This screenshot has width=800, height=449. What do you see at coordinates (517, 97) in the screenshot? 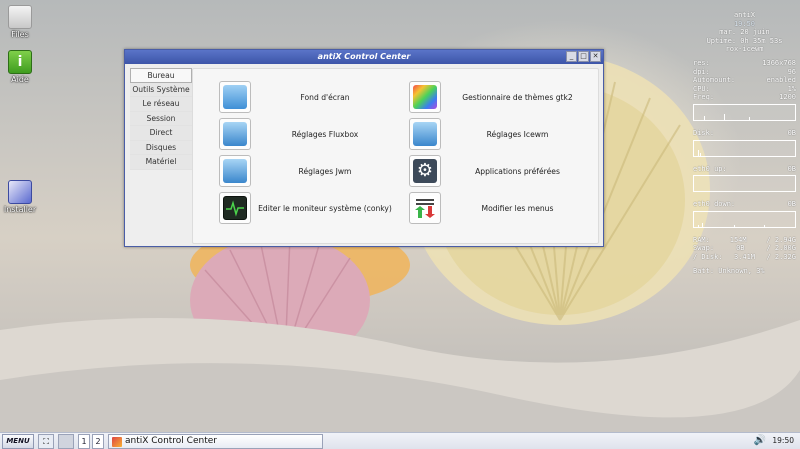
I see `entry-label: Gestionnaire de thèmes gtk2` at bounding box center [517, 97].